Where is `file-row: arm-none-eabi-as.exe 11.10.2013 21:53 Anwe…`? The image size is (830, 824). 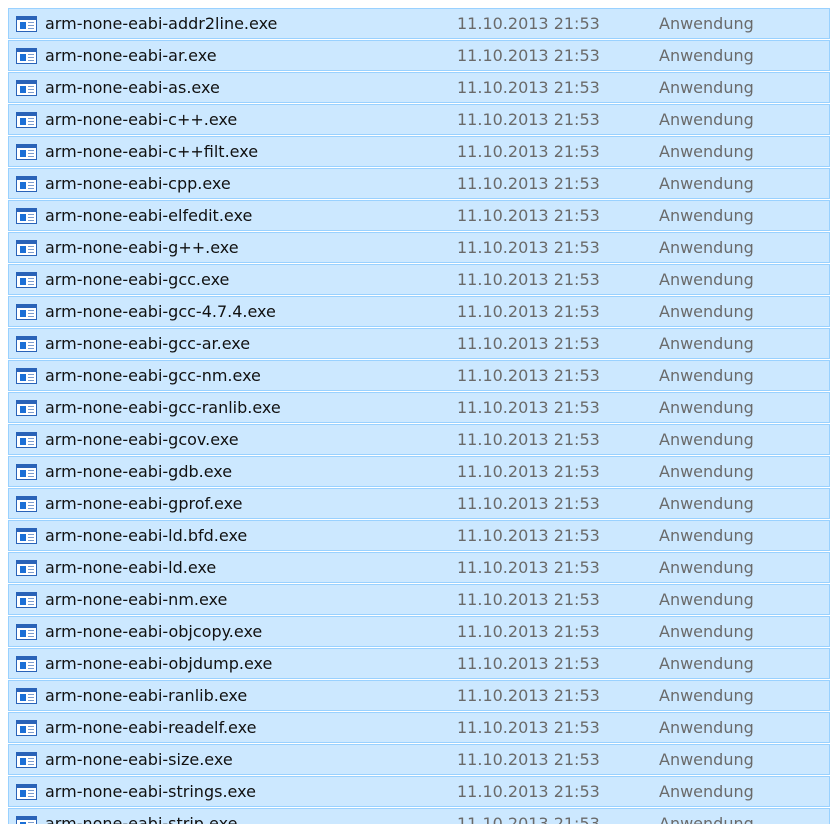
file-row: arm-none-eabi-as.exe 11.10.2013 21:53 Anwe… is located at coordinates (419, 87).